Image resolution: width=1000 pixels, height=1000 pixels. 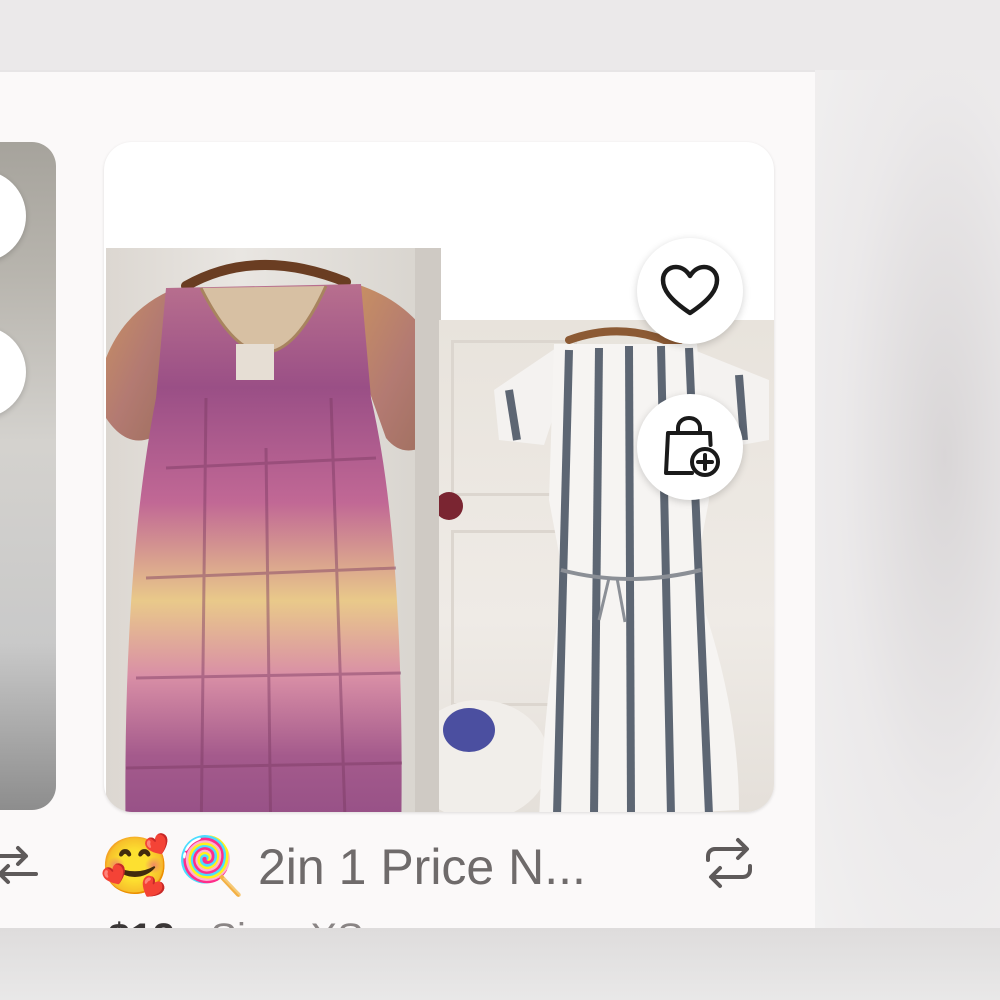 I want to click on heart-icon, so click(x=690, y=290).